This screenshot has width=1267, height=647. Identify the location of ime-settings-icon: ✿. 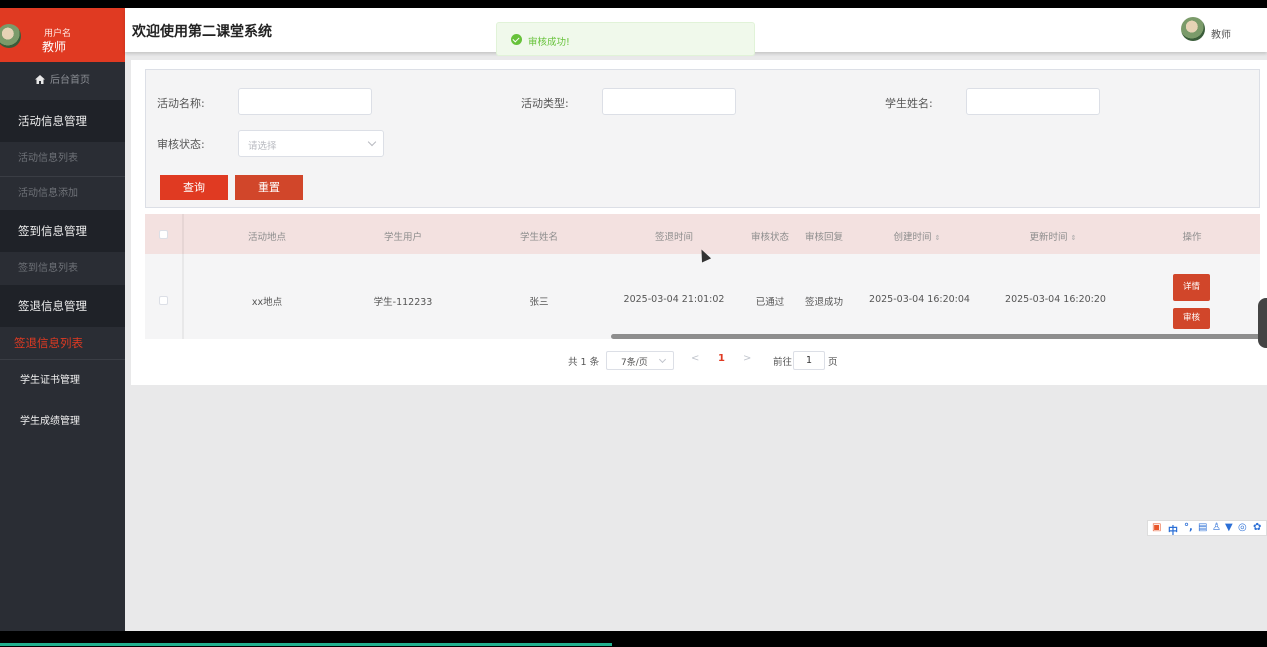
(1257, 527).